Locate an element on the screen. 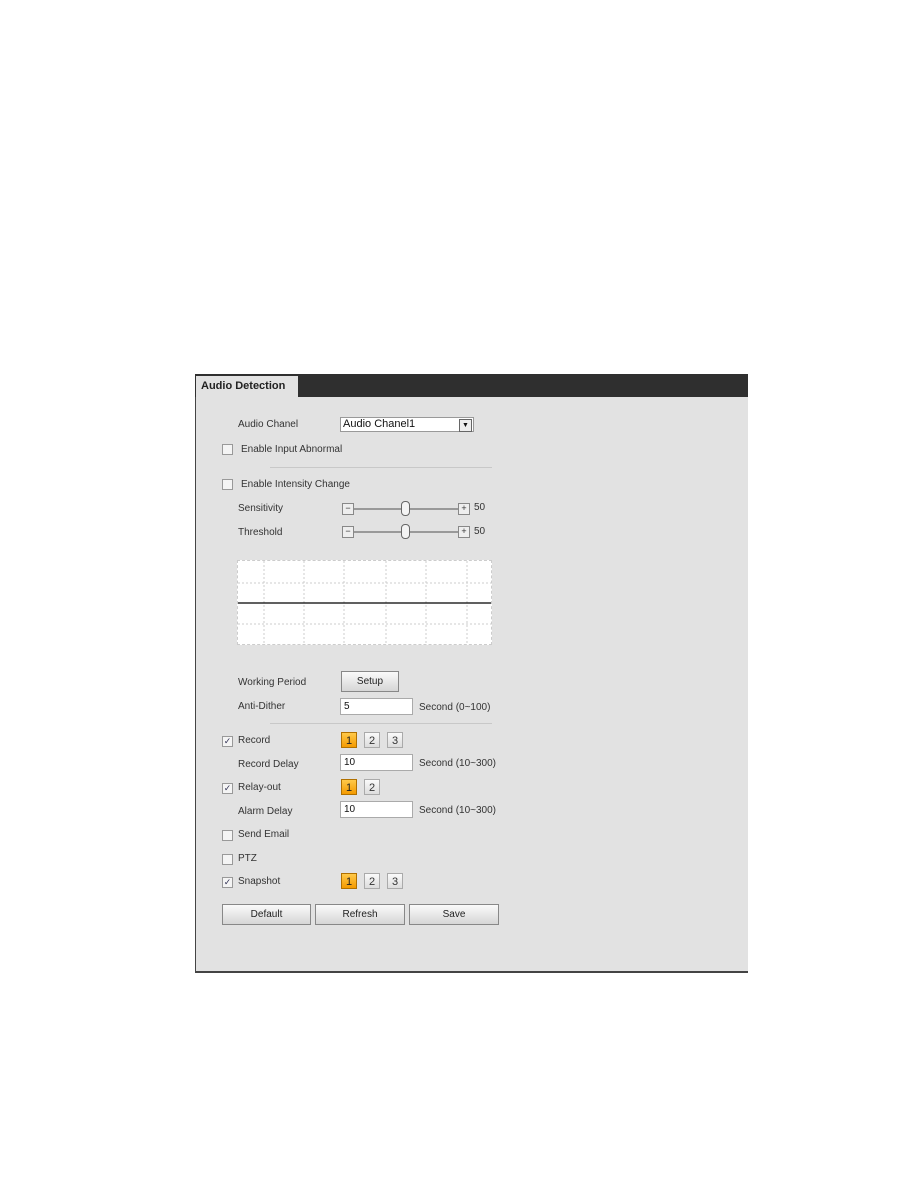 Image resolution: width=918 pixels, height=1188 pixels. send-email-checkbox is located at coordinates (227, 835).